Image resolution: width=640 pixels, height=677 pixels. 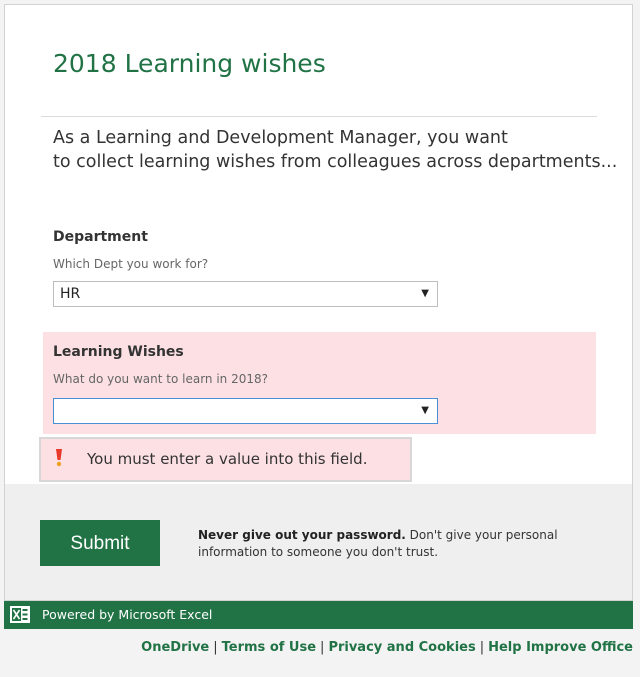 What do you see at coordinates (127, 614) in the screenshot?
I see `powered-by-text: Powered by Microsoft Excel` at bounding box center [127, 614].